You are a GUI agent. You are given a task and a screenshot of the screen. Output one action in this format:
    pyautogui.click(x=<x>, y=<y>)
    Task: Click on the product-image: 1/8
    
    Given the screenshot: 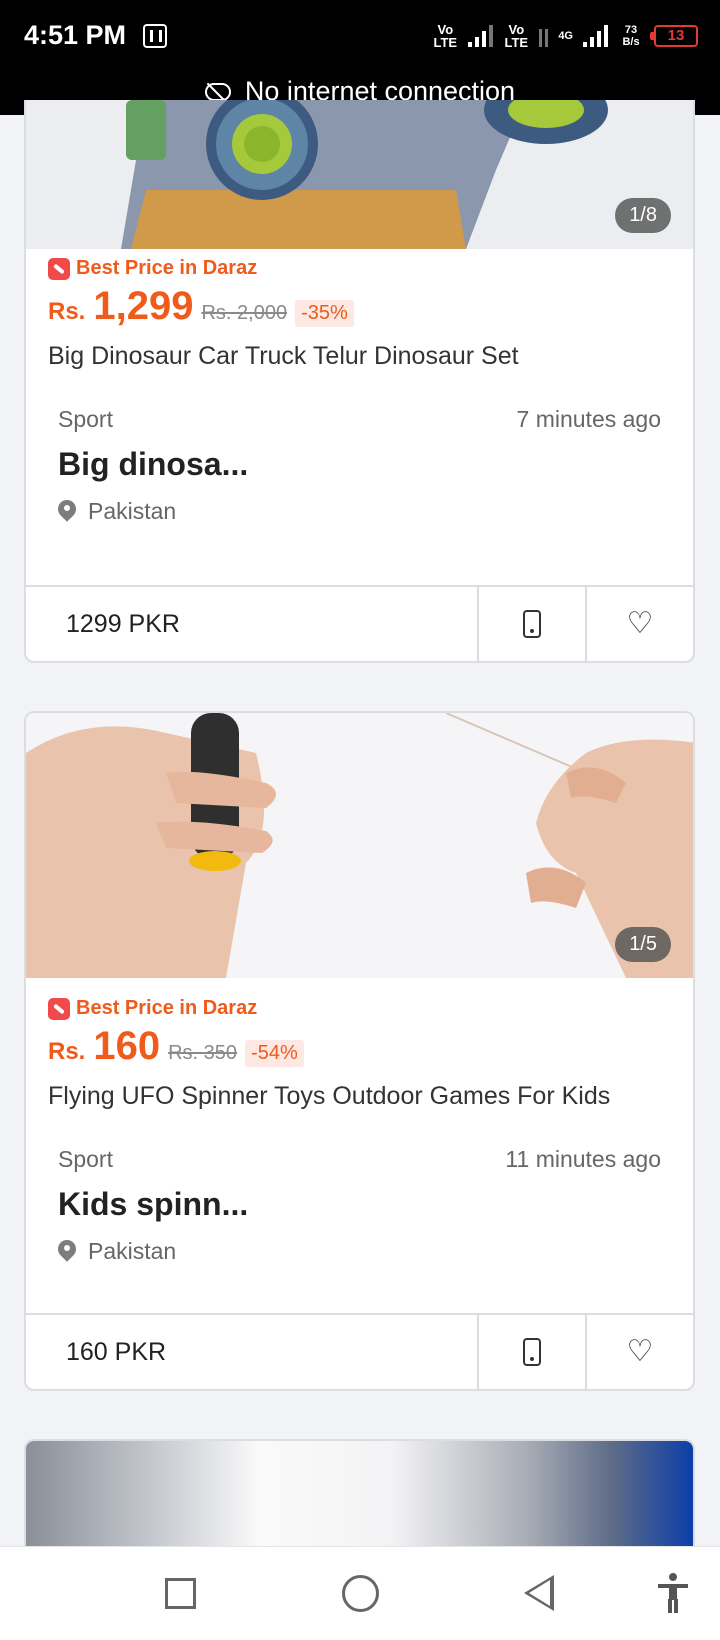 What is the action you would take?
    pyautogui.click(x=359, y=174)
    